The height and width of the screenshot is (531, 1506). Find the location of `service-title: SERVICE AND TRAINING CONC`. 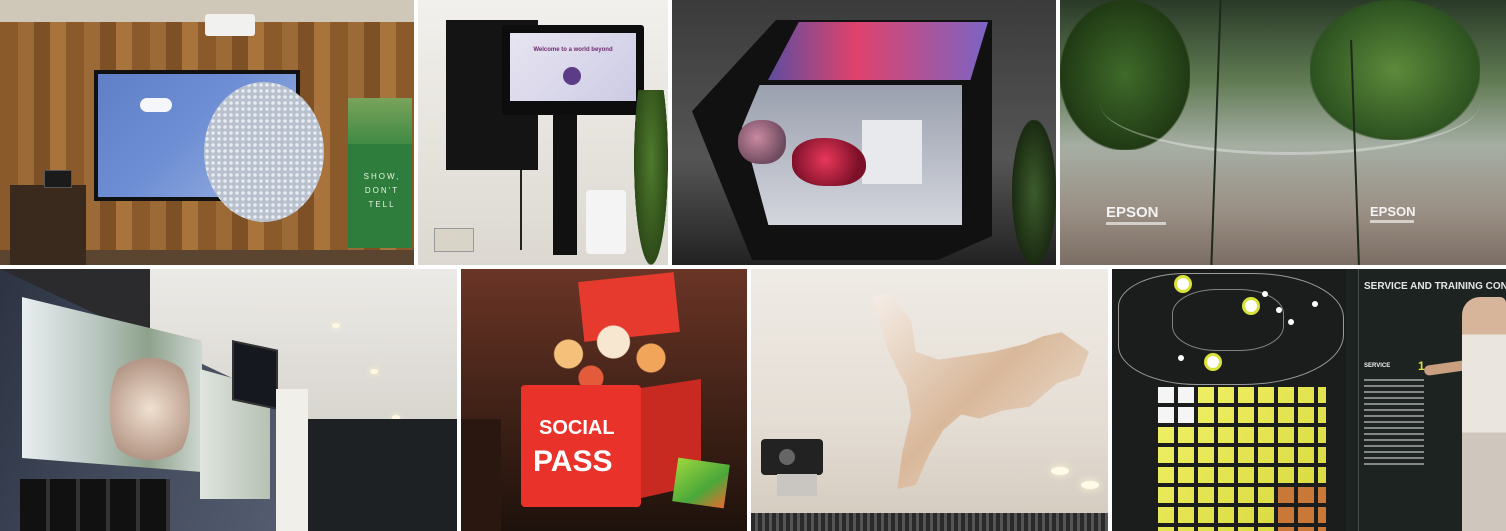

service-title: SERVICE AND TRAINING CONC is located at coordinates (1435, 286).